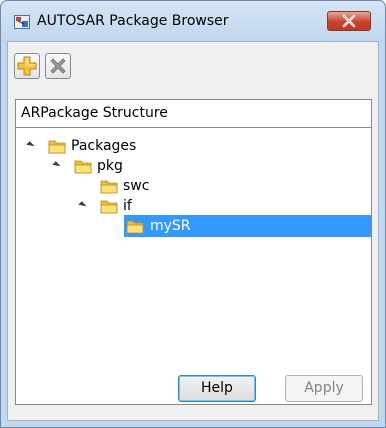 This screenshot has height=428, width=386. Describe the element at coordinates (133, 21) in the screenshot. I see `window-title: AUTOSAR Package Browser` at that location.